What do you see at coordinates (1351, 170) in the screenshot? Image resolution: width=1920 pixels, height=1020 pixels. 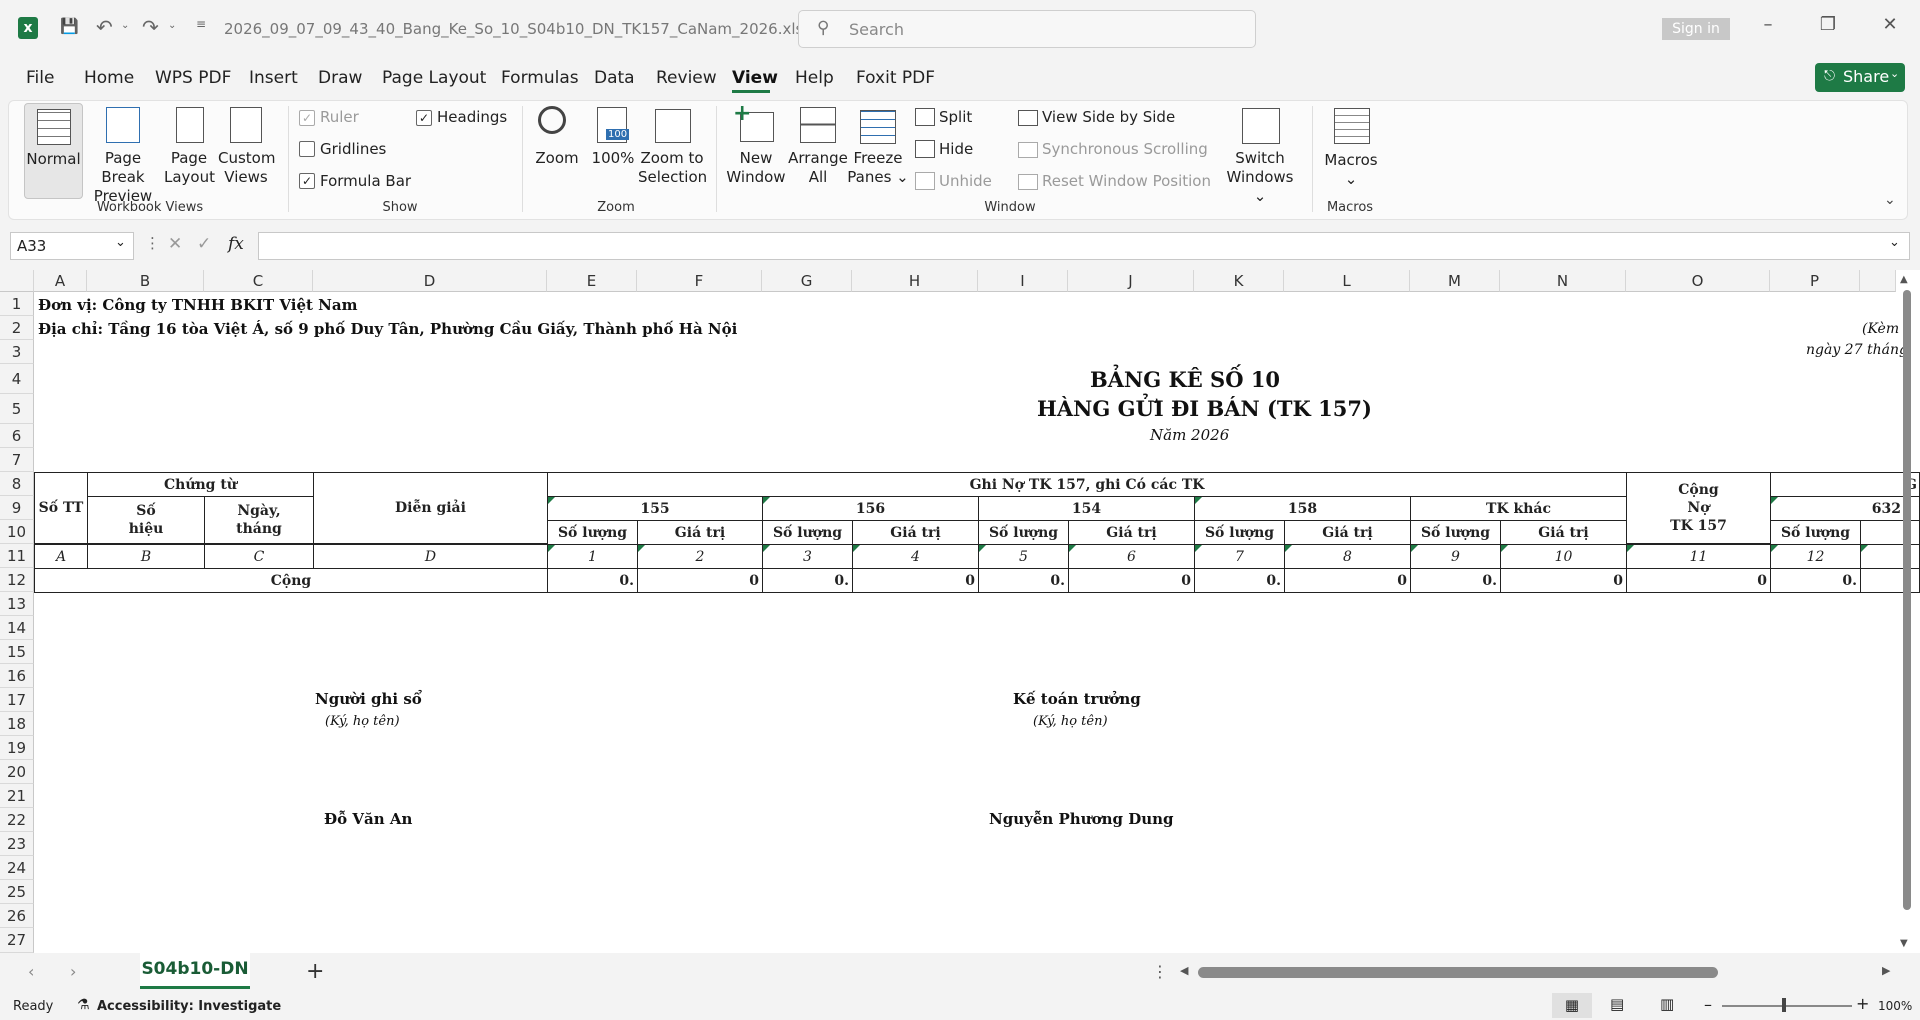 I see `macros-label: Macros ⌄` at bounding box center [1351, 170].